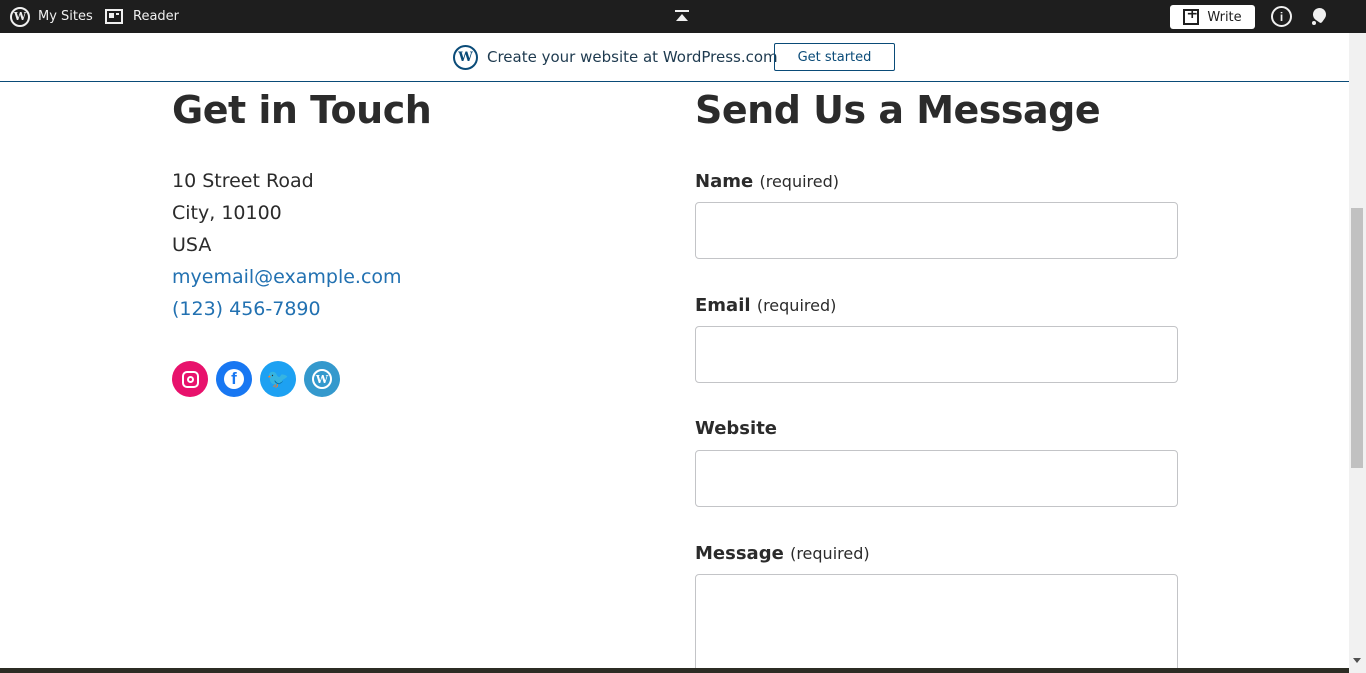  I want to click on instagram-link, so click(190, 379).